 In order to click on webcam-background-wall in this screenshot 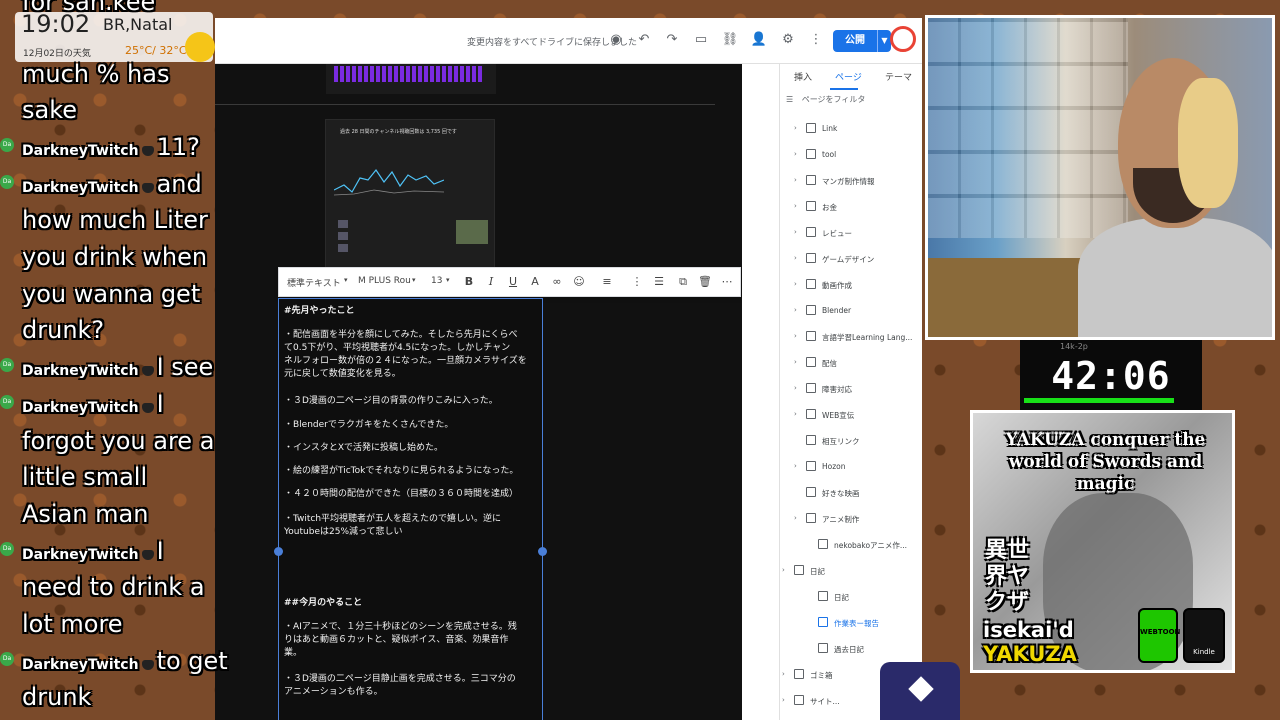, I will do `click(1028, 128)`.